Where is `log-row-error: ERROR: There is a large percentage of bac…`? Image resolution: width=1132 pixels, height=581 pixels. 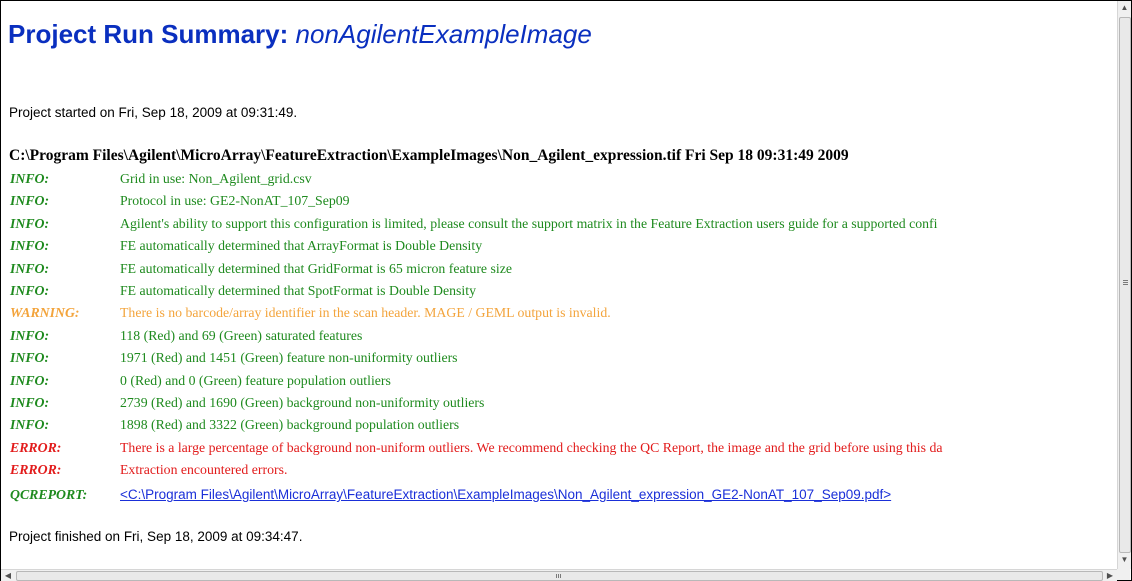
log-row-error: ERROR: There is a large percentage of bac… is located at coordinates (564, 450).